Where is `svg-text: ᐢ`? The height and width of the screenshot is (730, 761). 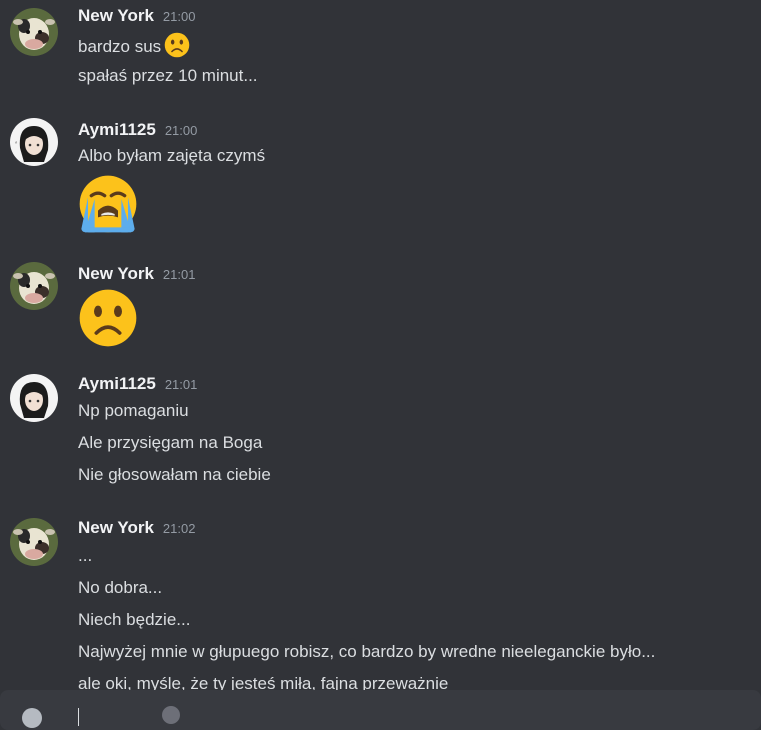
svg-text: ᐢ is located at coordinates (16, 144).